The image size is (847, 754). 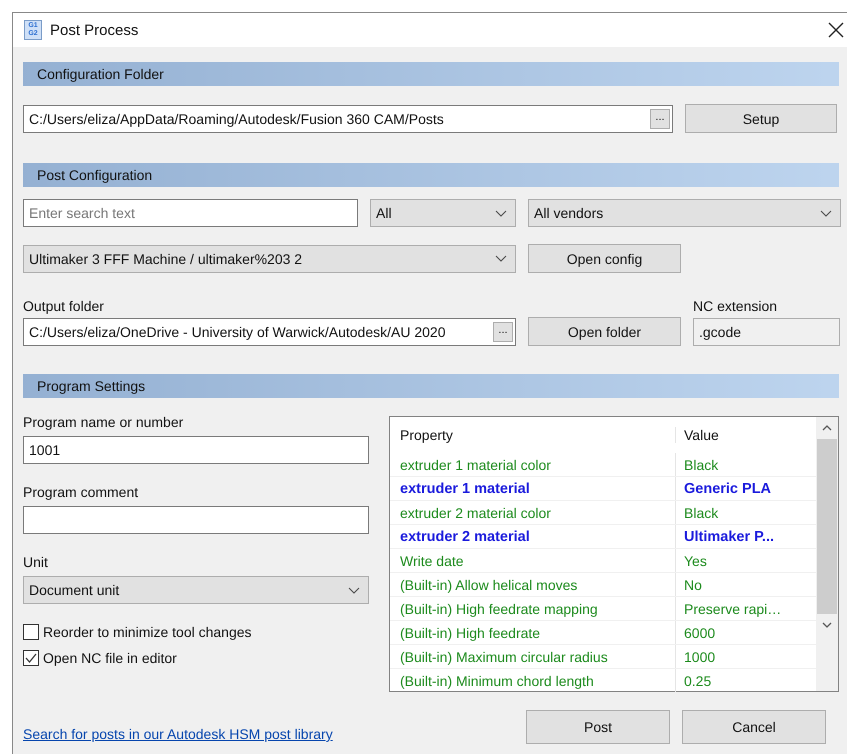 What do you see at coordinates (190, 213) in the screenshot?
I see `search-field: Enter search text` at bounding box center [190, 213].